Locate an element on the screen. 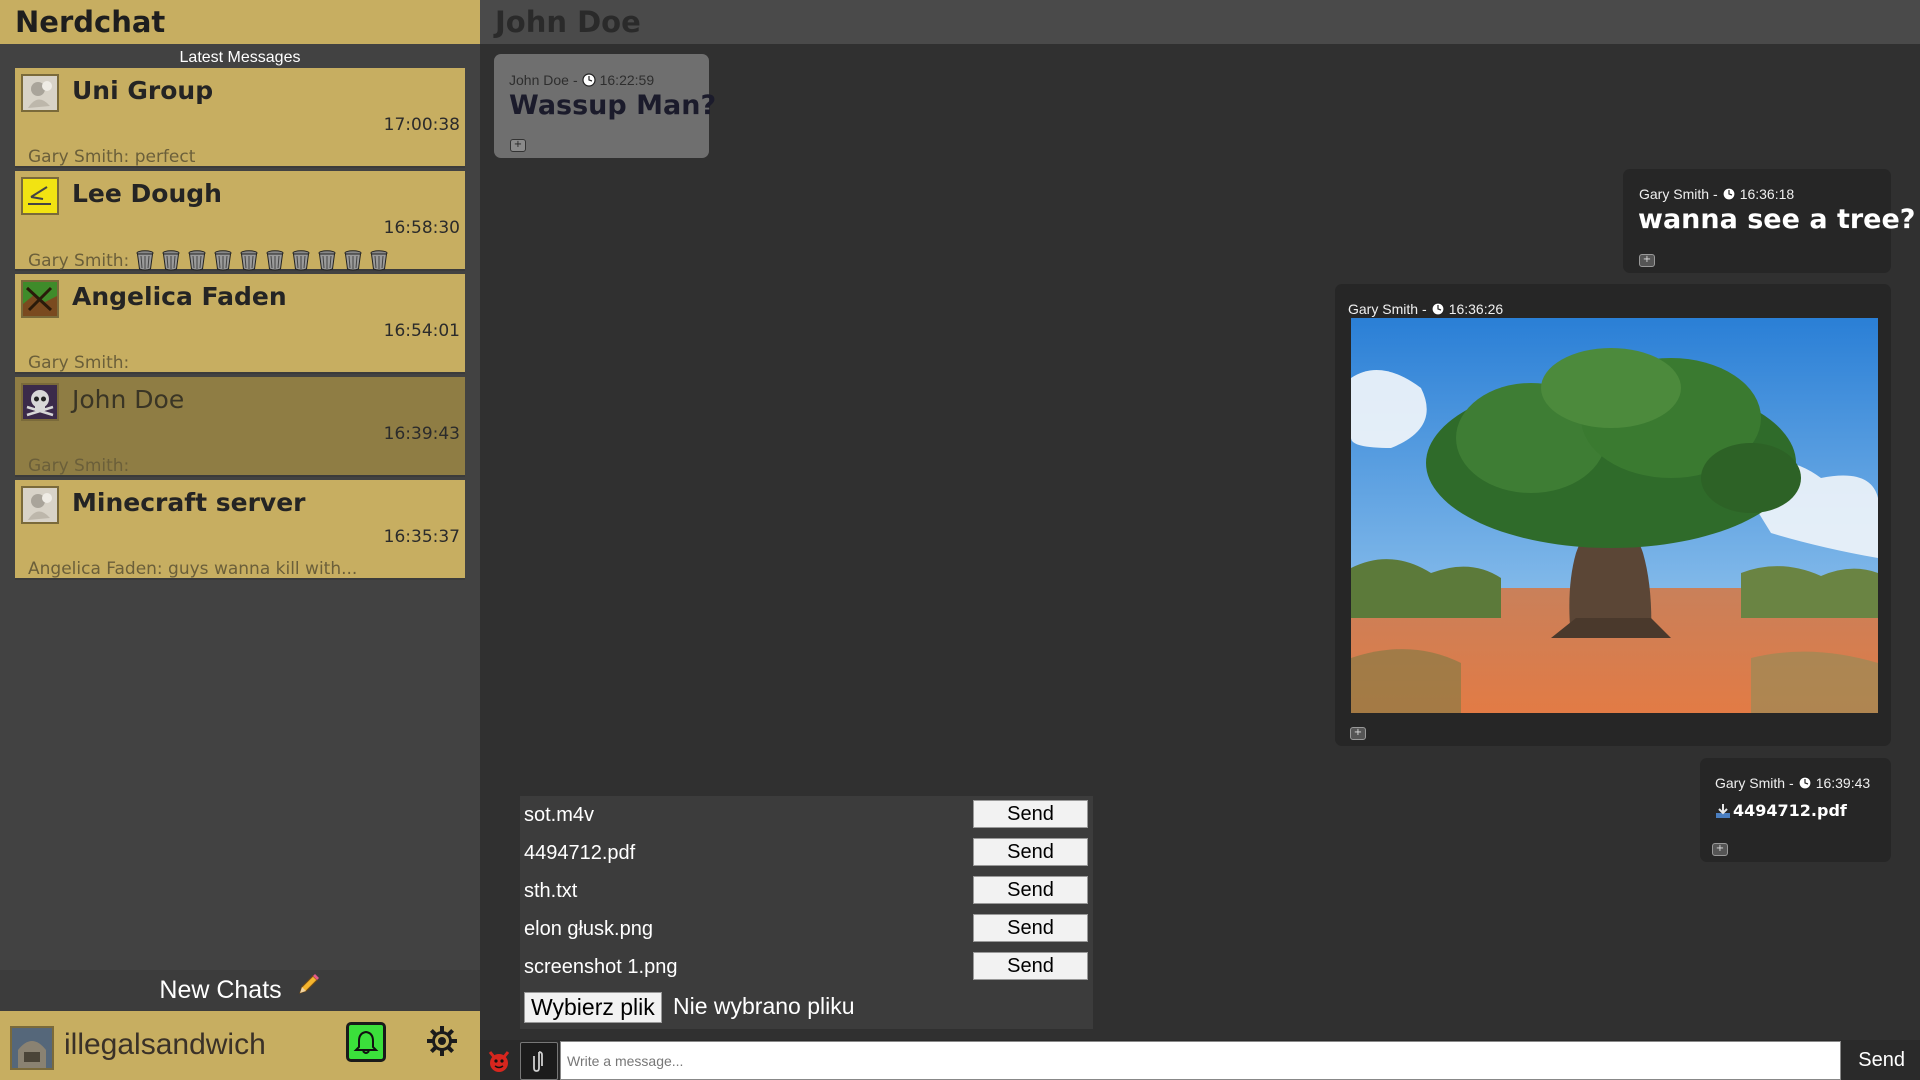 This screenshot has height=1080, width=1920. message-bubble: John Doe - 16:22:59 Wassup Man? + is located at coordinates (605, 106).